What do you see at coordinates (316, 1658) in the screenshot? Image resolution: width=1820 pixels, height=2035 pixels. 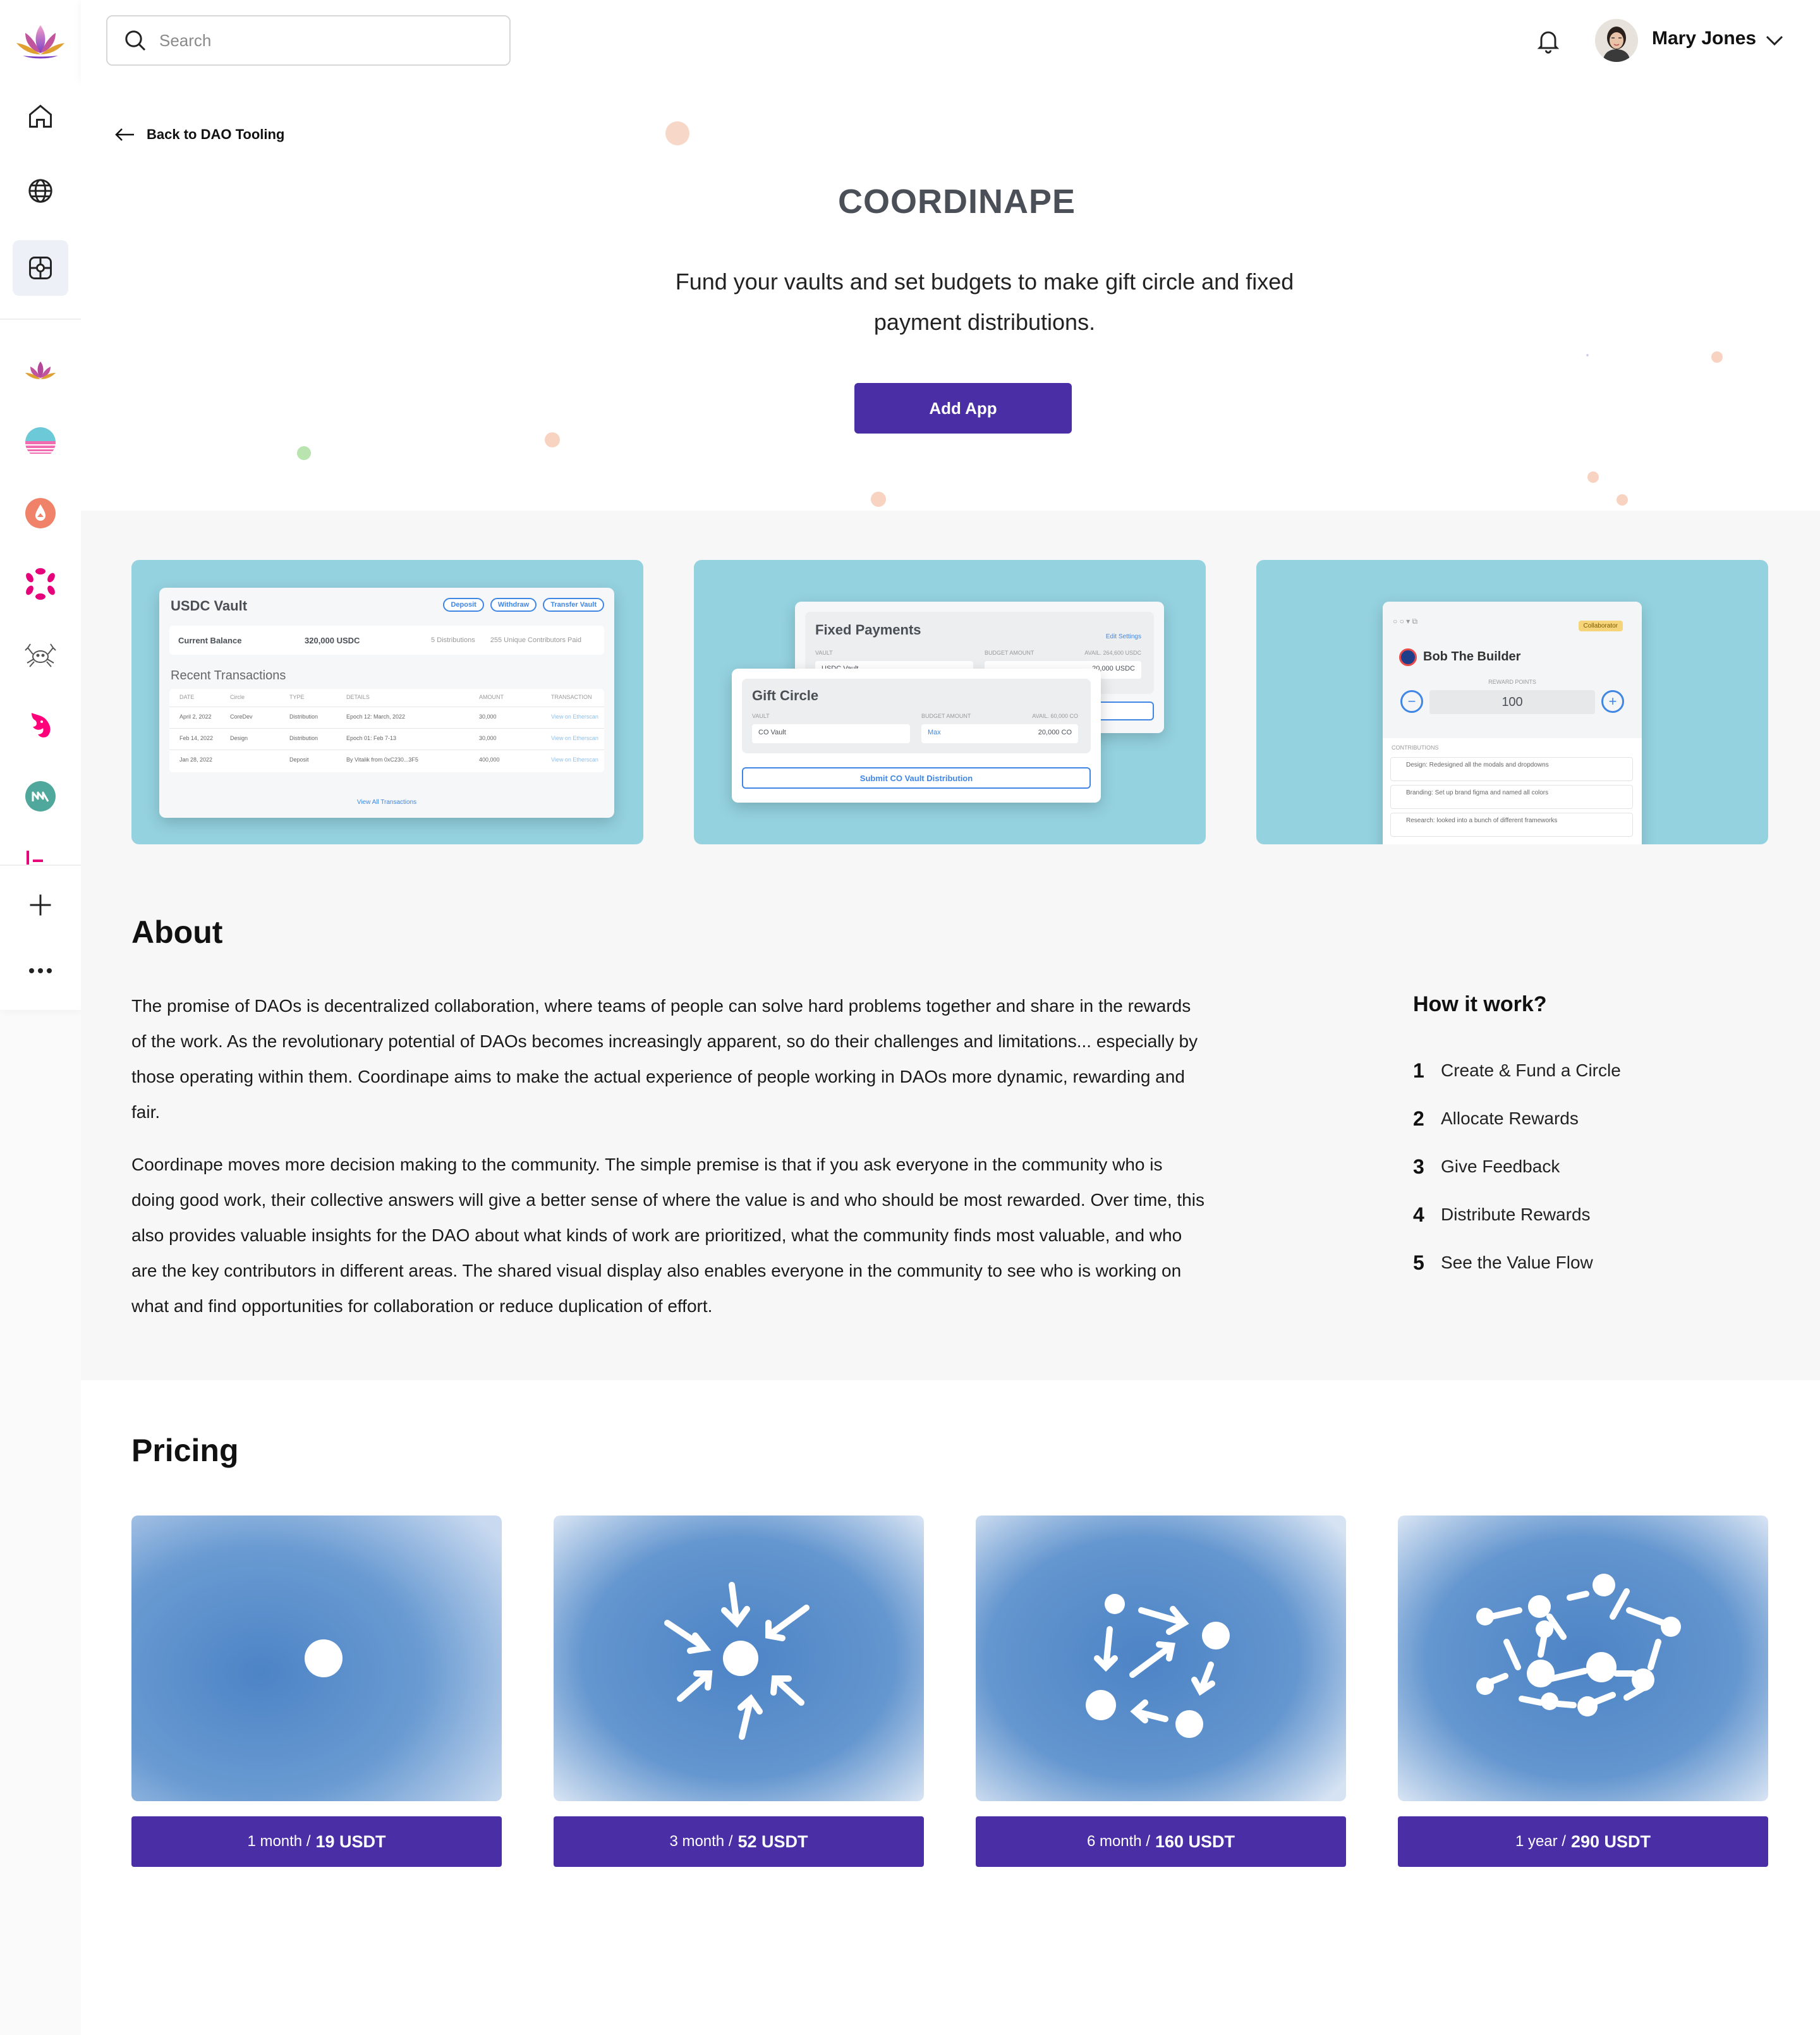 I see `single-dot-illustration` at bounding box center [316, 1658].